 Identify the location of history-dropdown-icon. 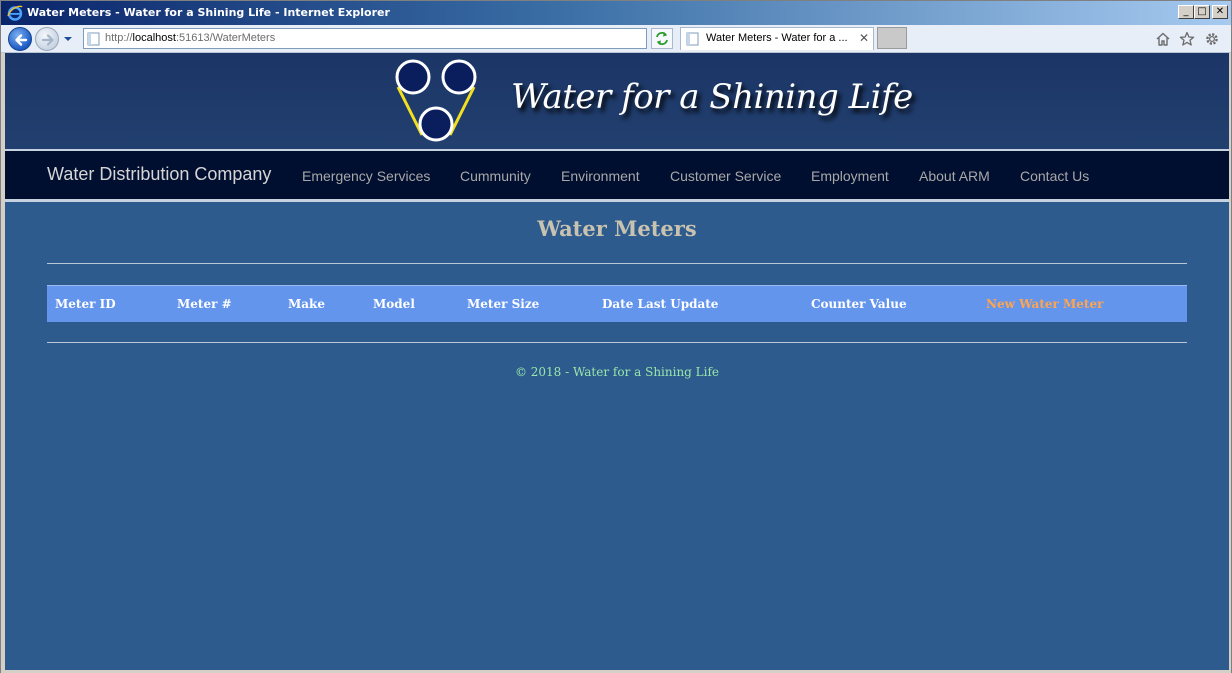
(68, 39).